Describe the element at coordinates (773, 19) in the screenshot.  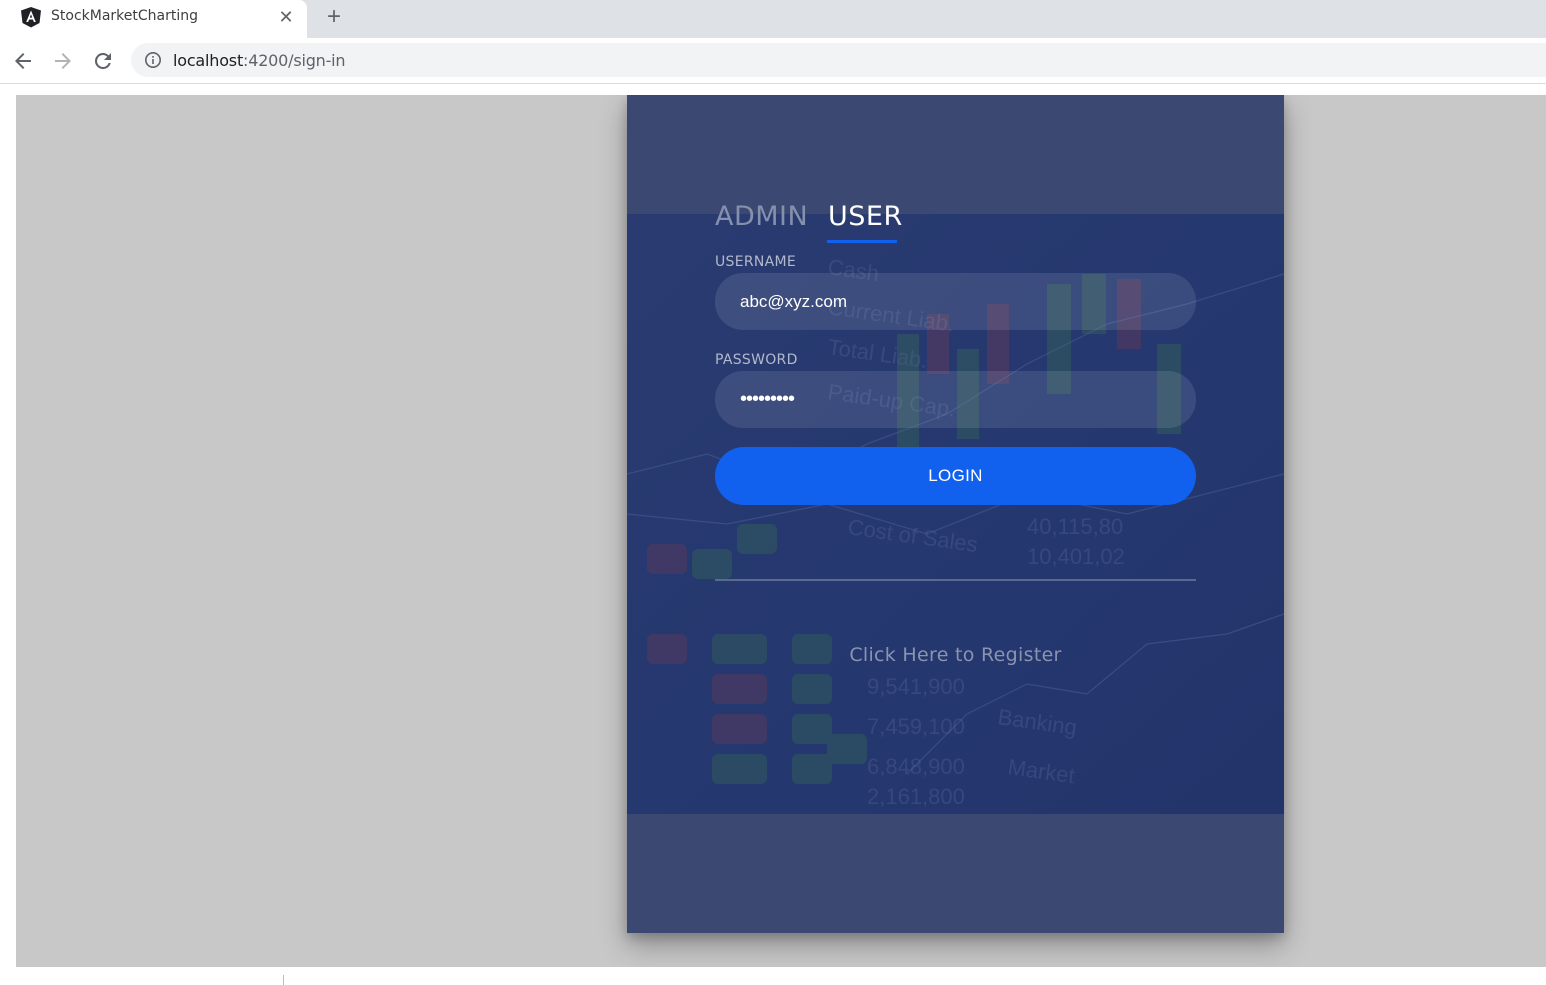
I see `browser-tab-strip: StockMarketCharting ✕ +` at that location.